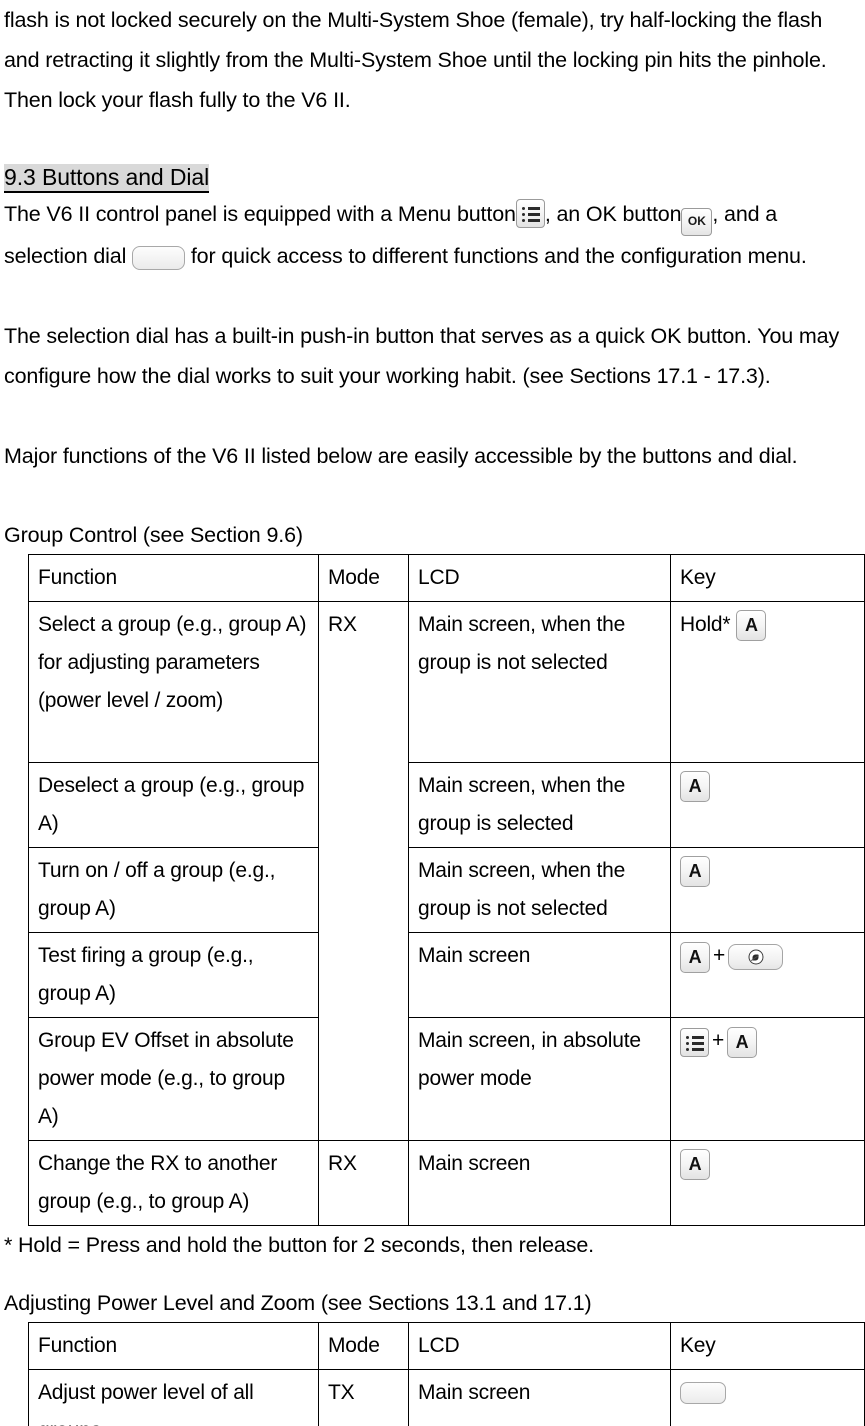 This screenshot has width=865, height=1426. Describe the element at coordinates (539, 1078) in the screenshot. I see `cell-lcd: Main screen, in absolute power mode` at that location.